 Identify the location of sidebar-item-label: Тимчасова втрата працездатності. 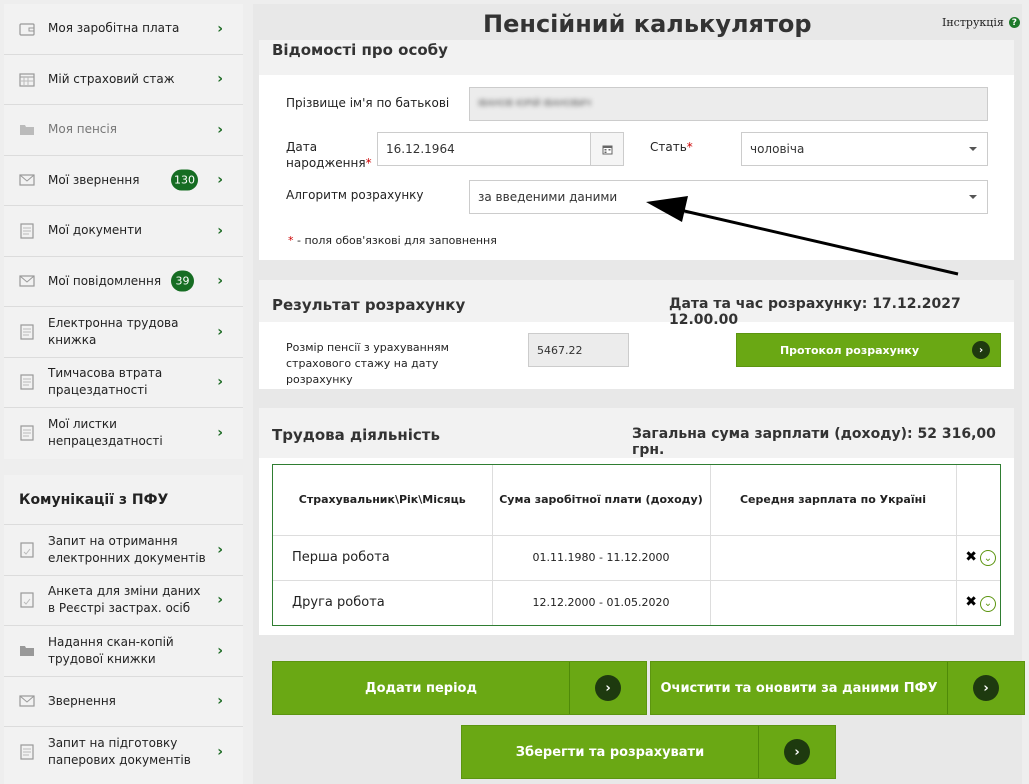
(105, 382).